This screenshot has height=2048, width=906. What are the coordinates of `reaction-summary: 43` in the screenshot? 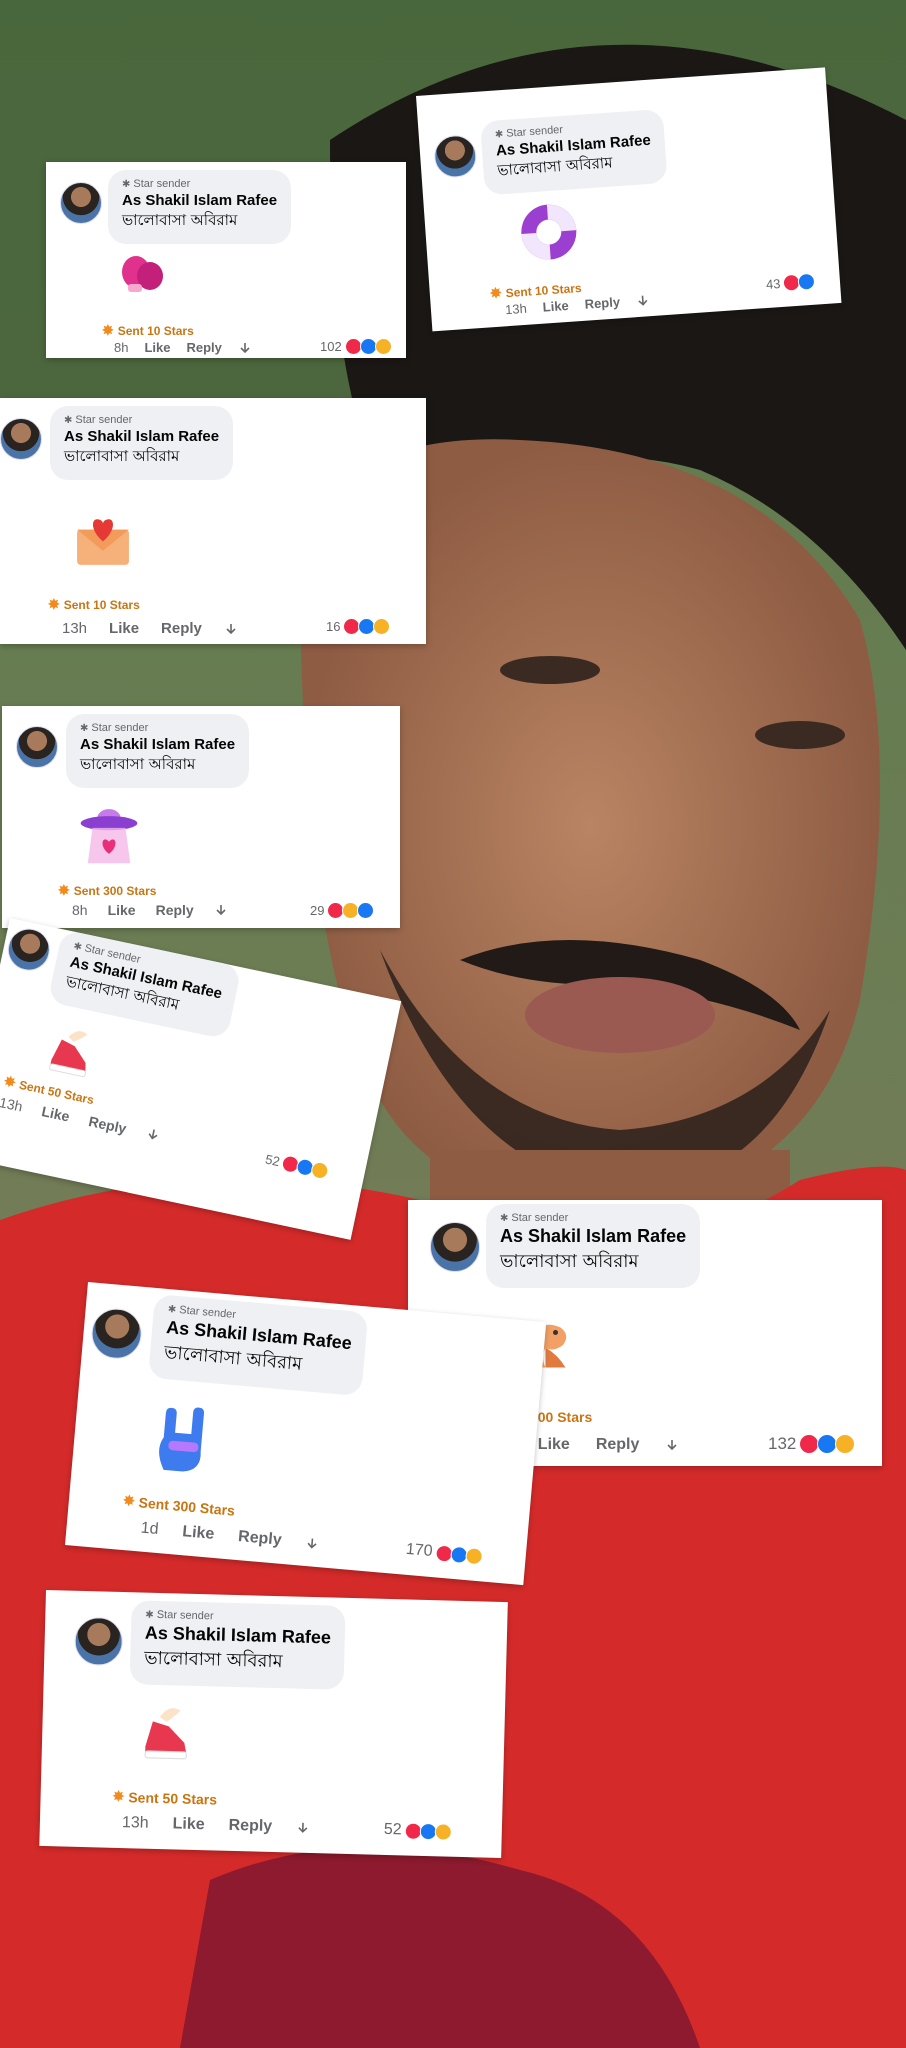 It's located at (790, 282).